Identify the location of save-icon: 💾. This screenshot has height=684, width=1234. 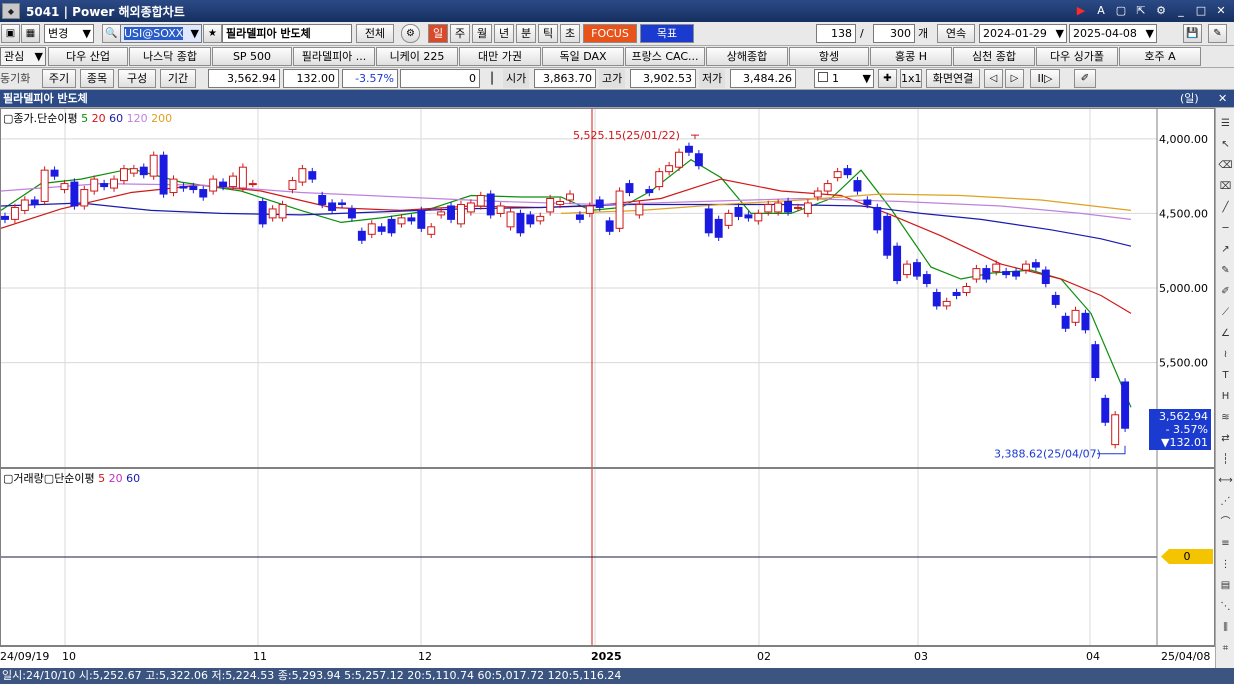
(1192, 33).